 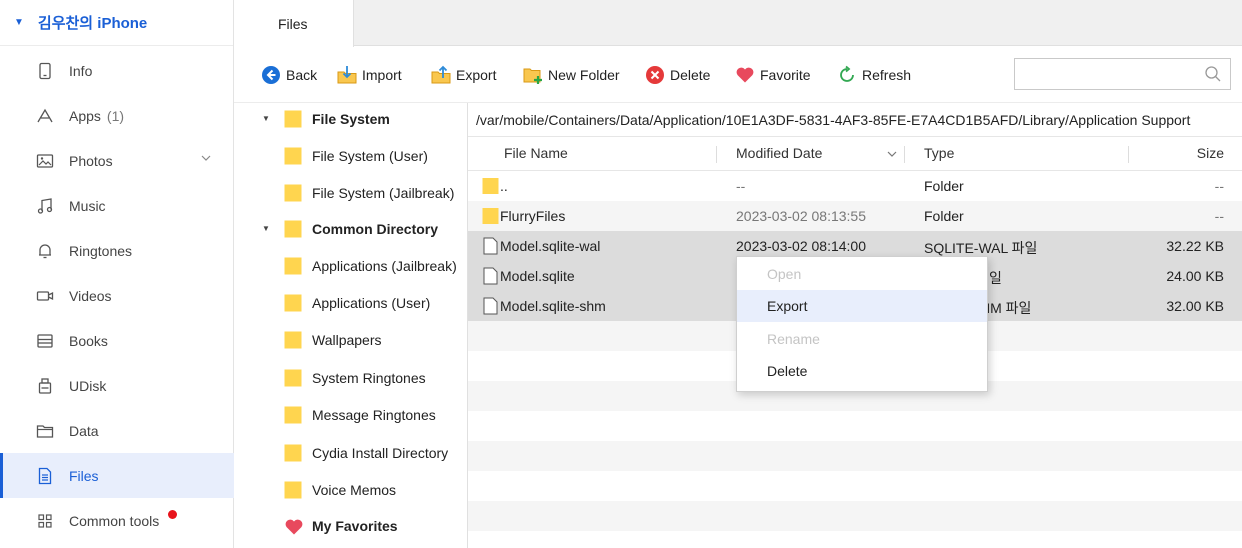 What do you see at coordinates (206, 159) in the screenshot?
I see `chevron-down-icon` at bounding box center [206, 159].